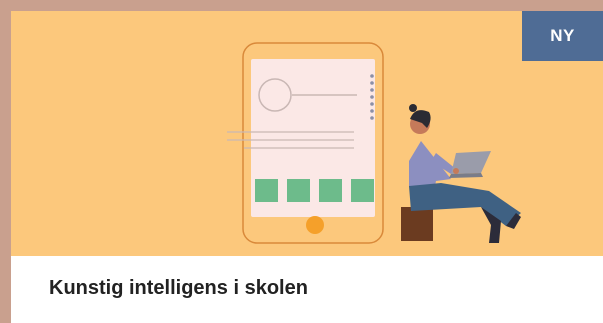  I want to click on person-with-laptop-illustration, so click(461, 173).